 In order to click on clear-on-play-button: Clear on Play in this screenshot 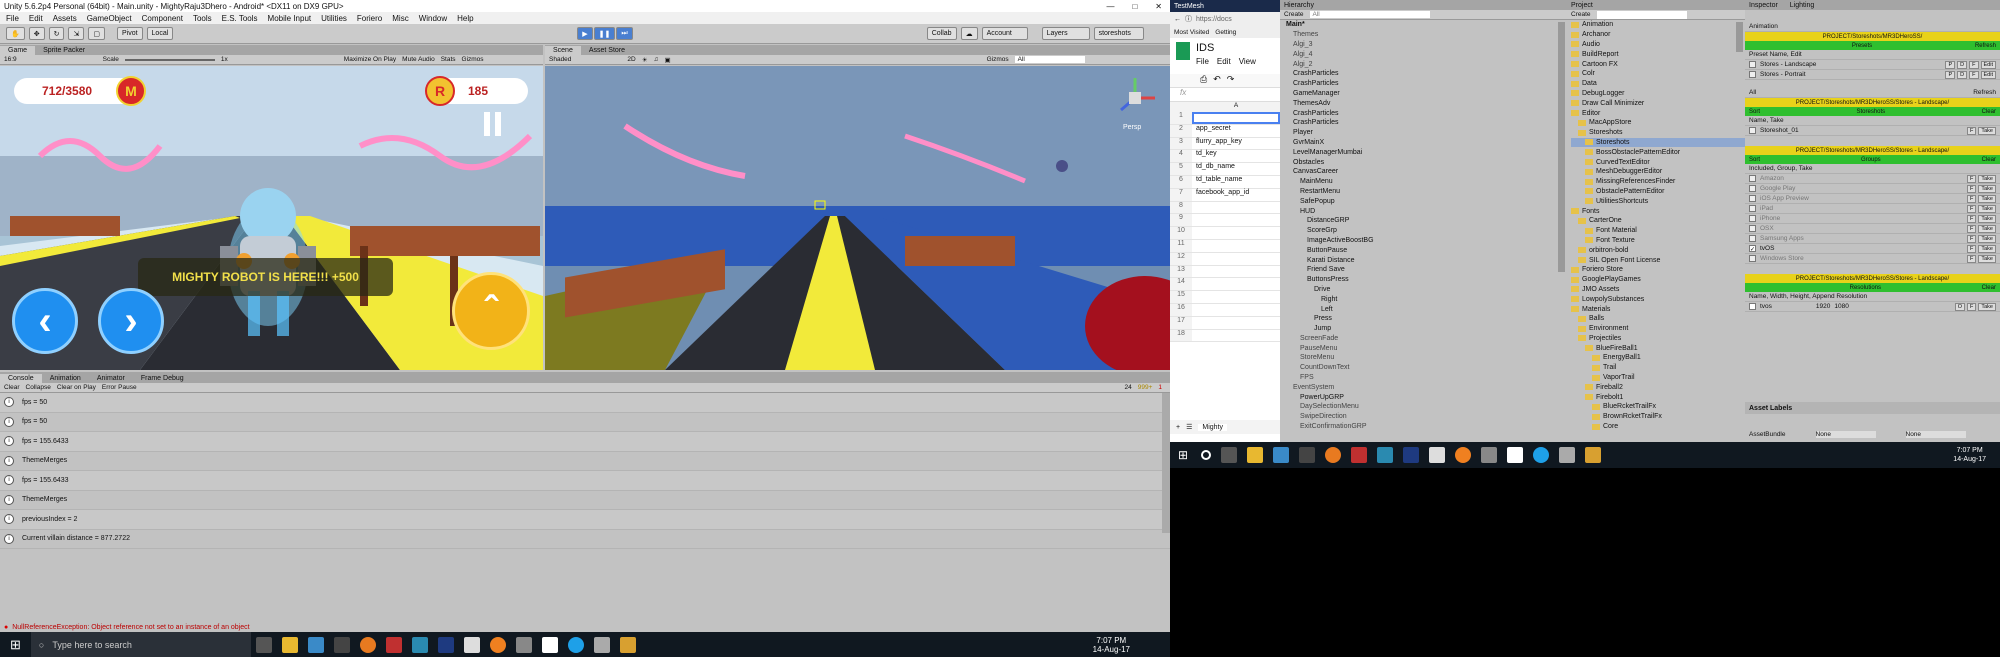, I will do `click(76, 387)`.